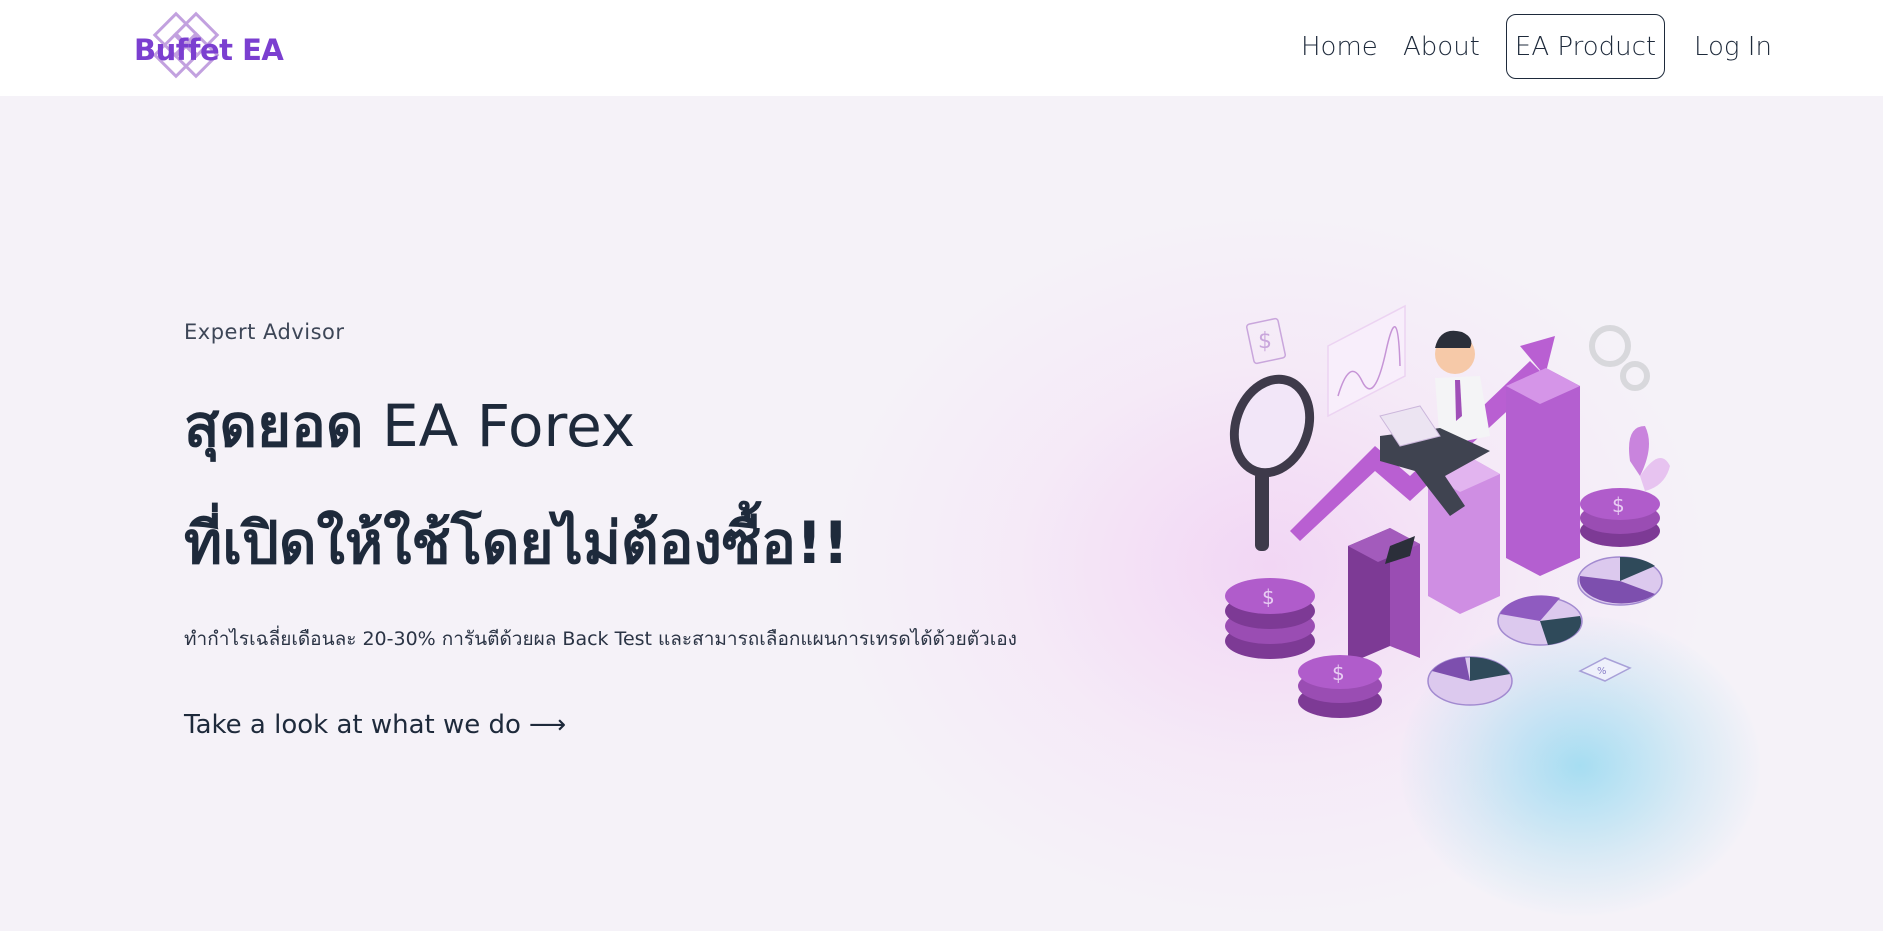  I want to click on site-header: Buffet EA Home About EA Product Log In, so click(941, 48).